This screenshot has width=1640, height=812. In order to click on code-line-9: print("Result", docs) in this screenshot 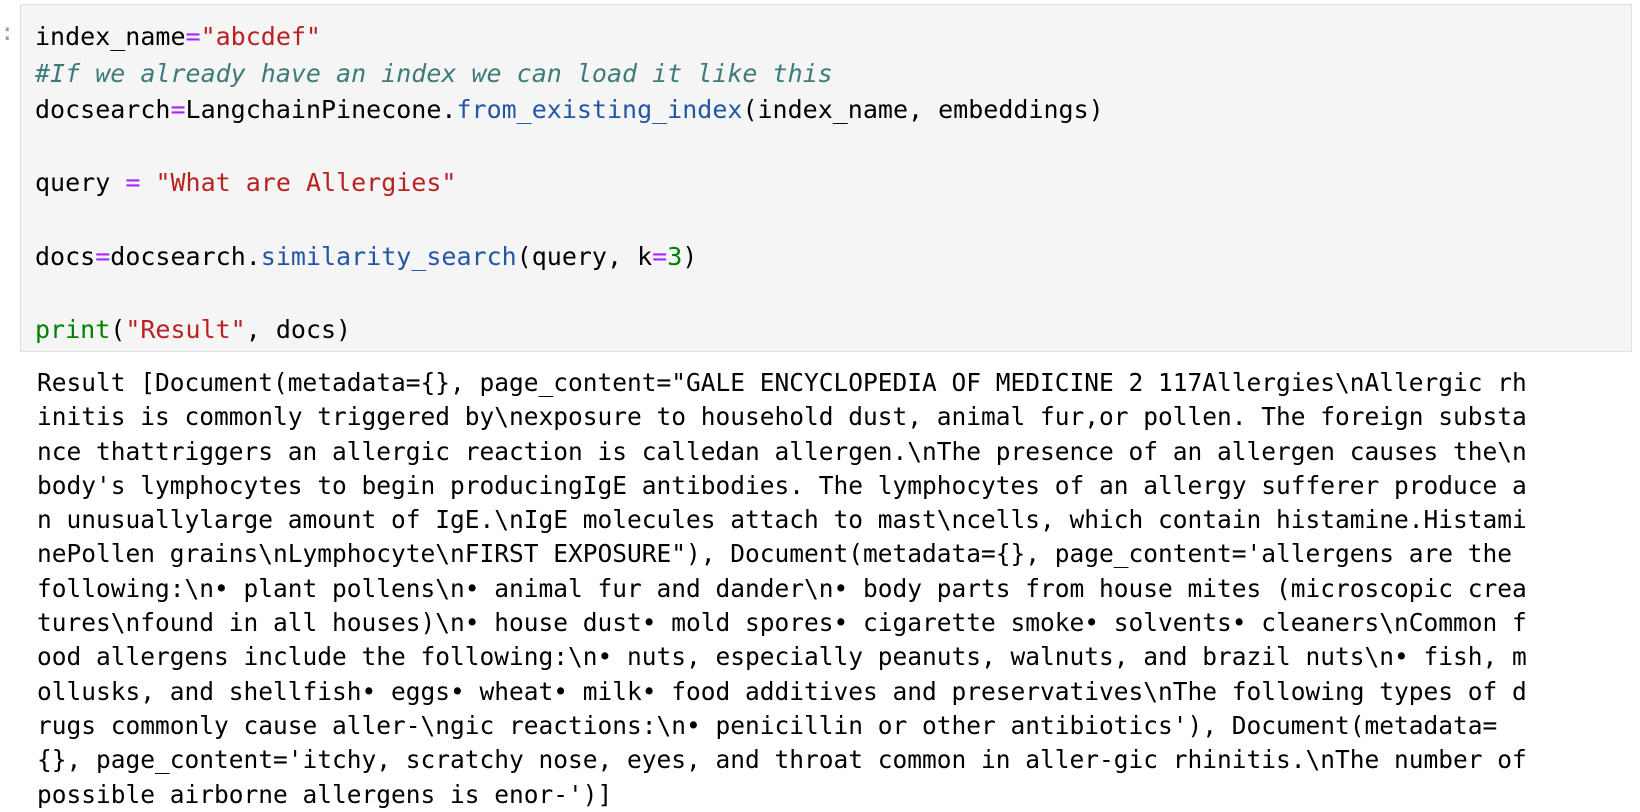, I will do `click(833, 330)`.